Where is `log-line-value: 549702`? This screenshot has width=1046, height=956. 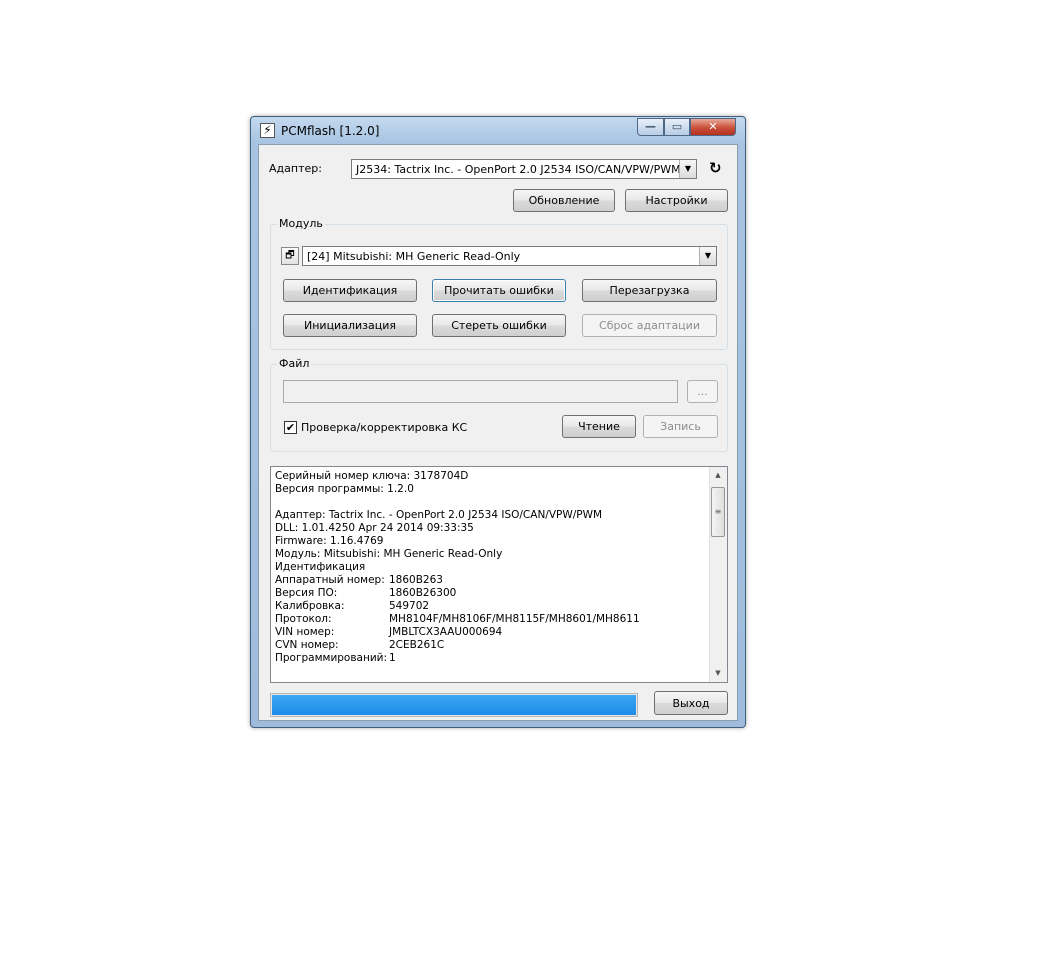
log-line-value: 549702 is located at coordinates (409, 606).